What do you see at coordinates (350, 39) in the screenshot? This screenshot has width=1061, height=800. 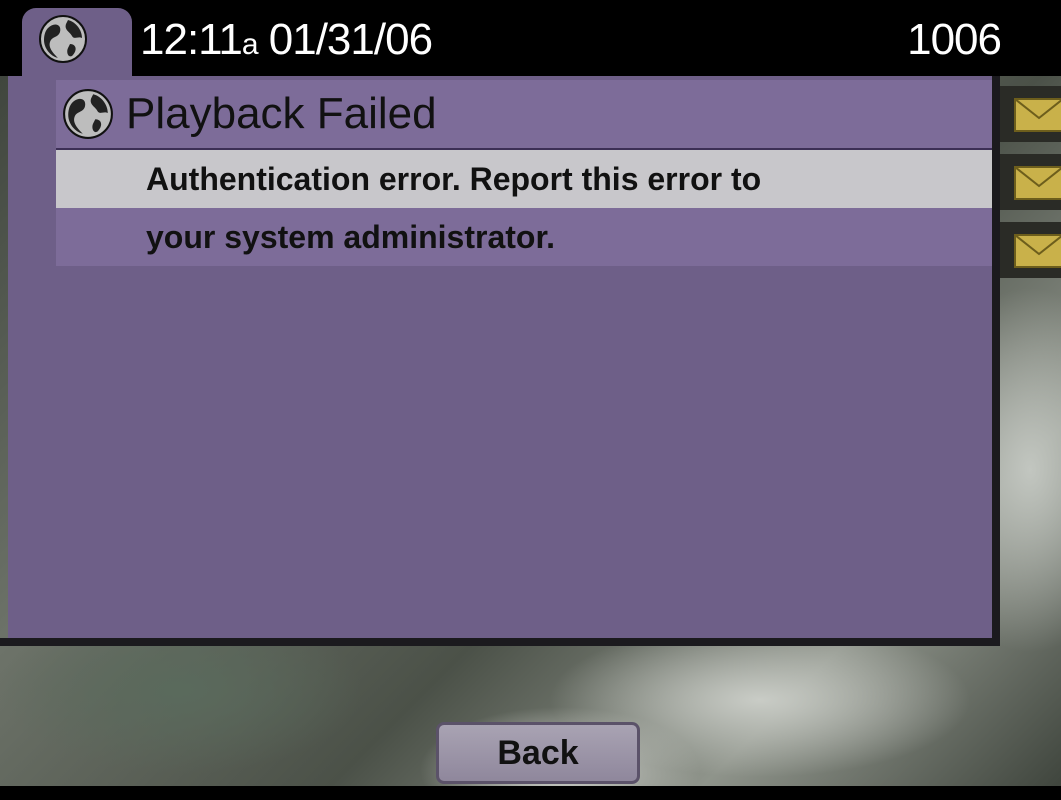 I see `status-date: 01/31/06` at bounding box center [350, 39].